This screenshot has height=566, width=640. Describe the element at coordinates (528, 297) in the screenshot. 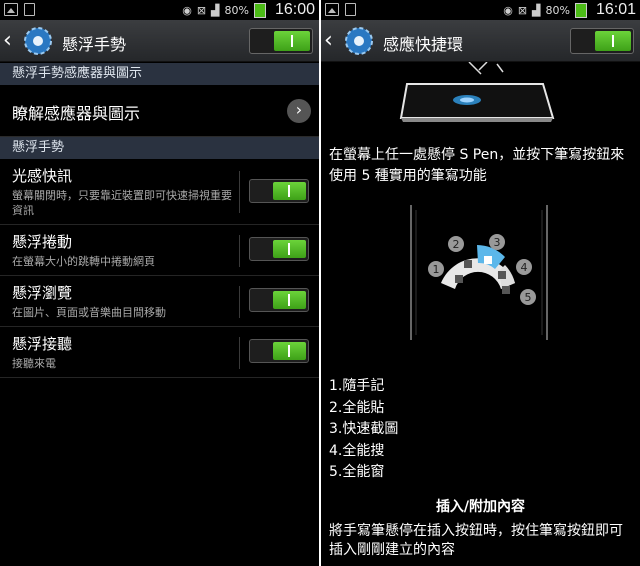

I see `menu-number: 5` at that location.